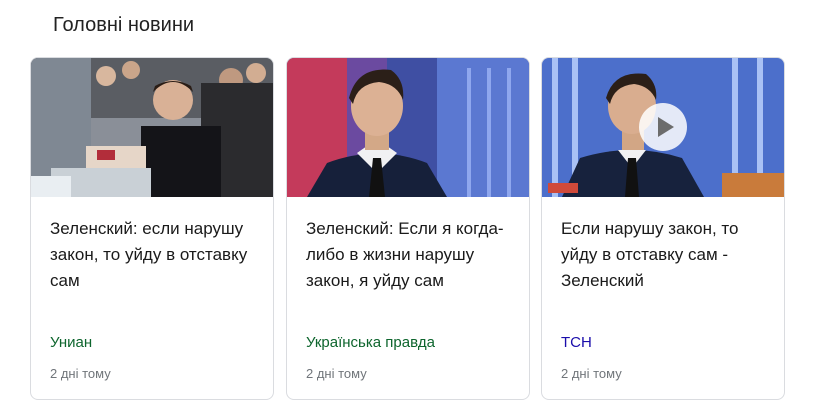 This screenshot has width=818, height=410. Describe the element at coordinates (663, 127) in the screenshot. I see `play-icon` at that location.